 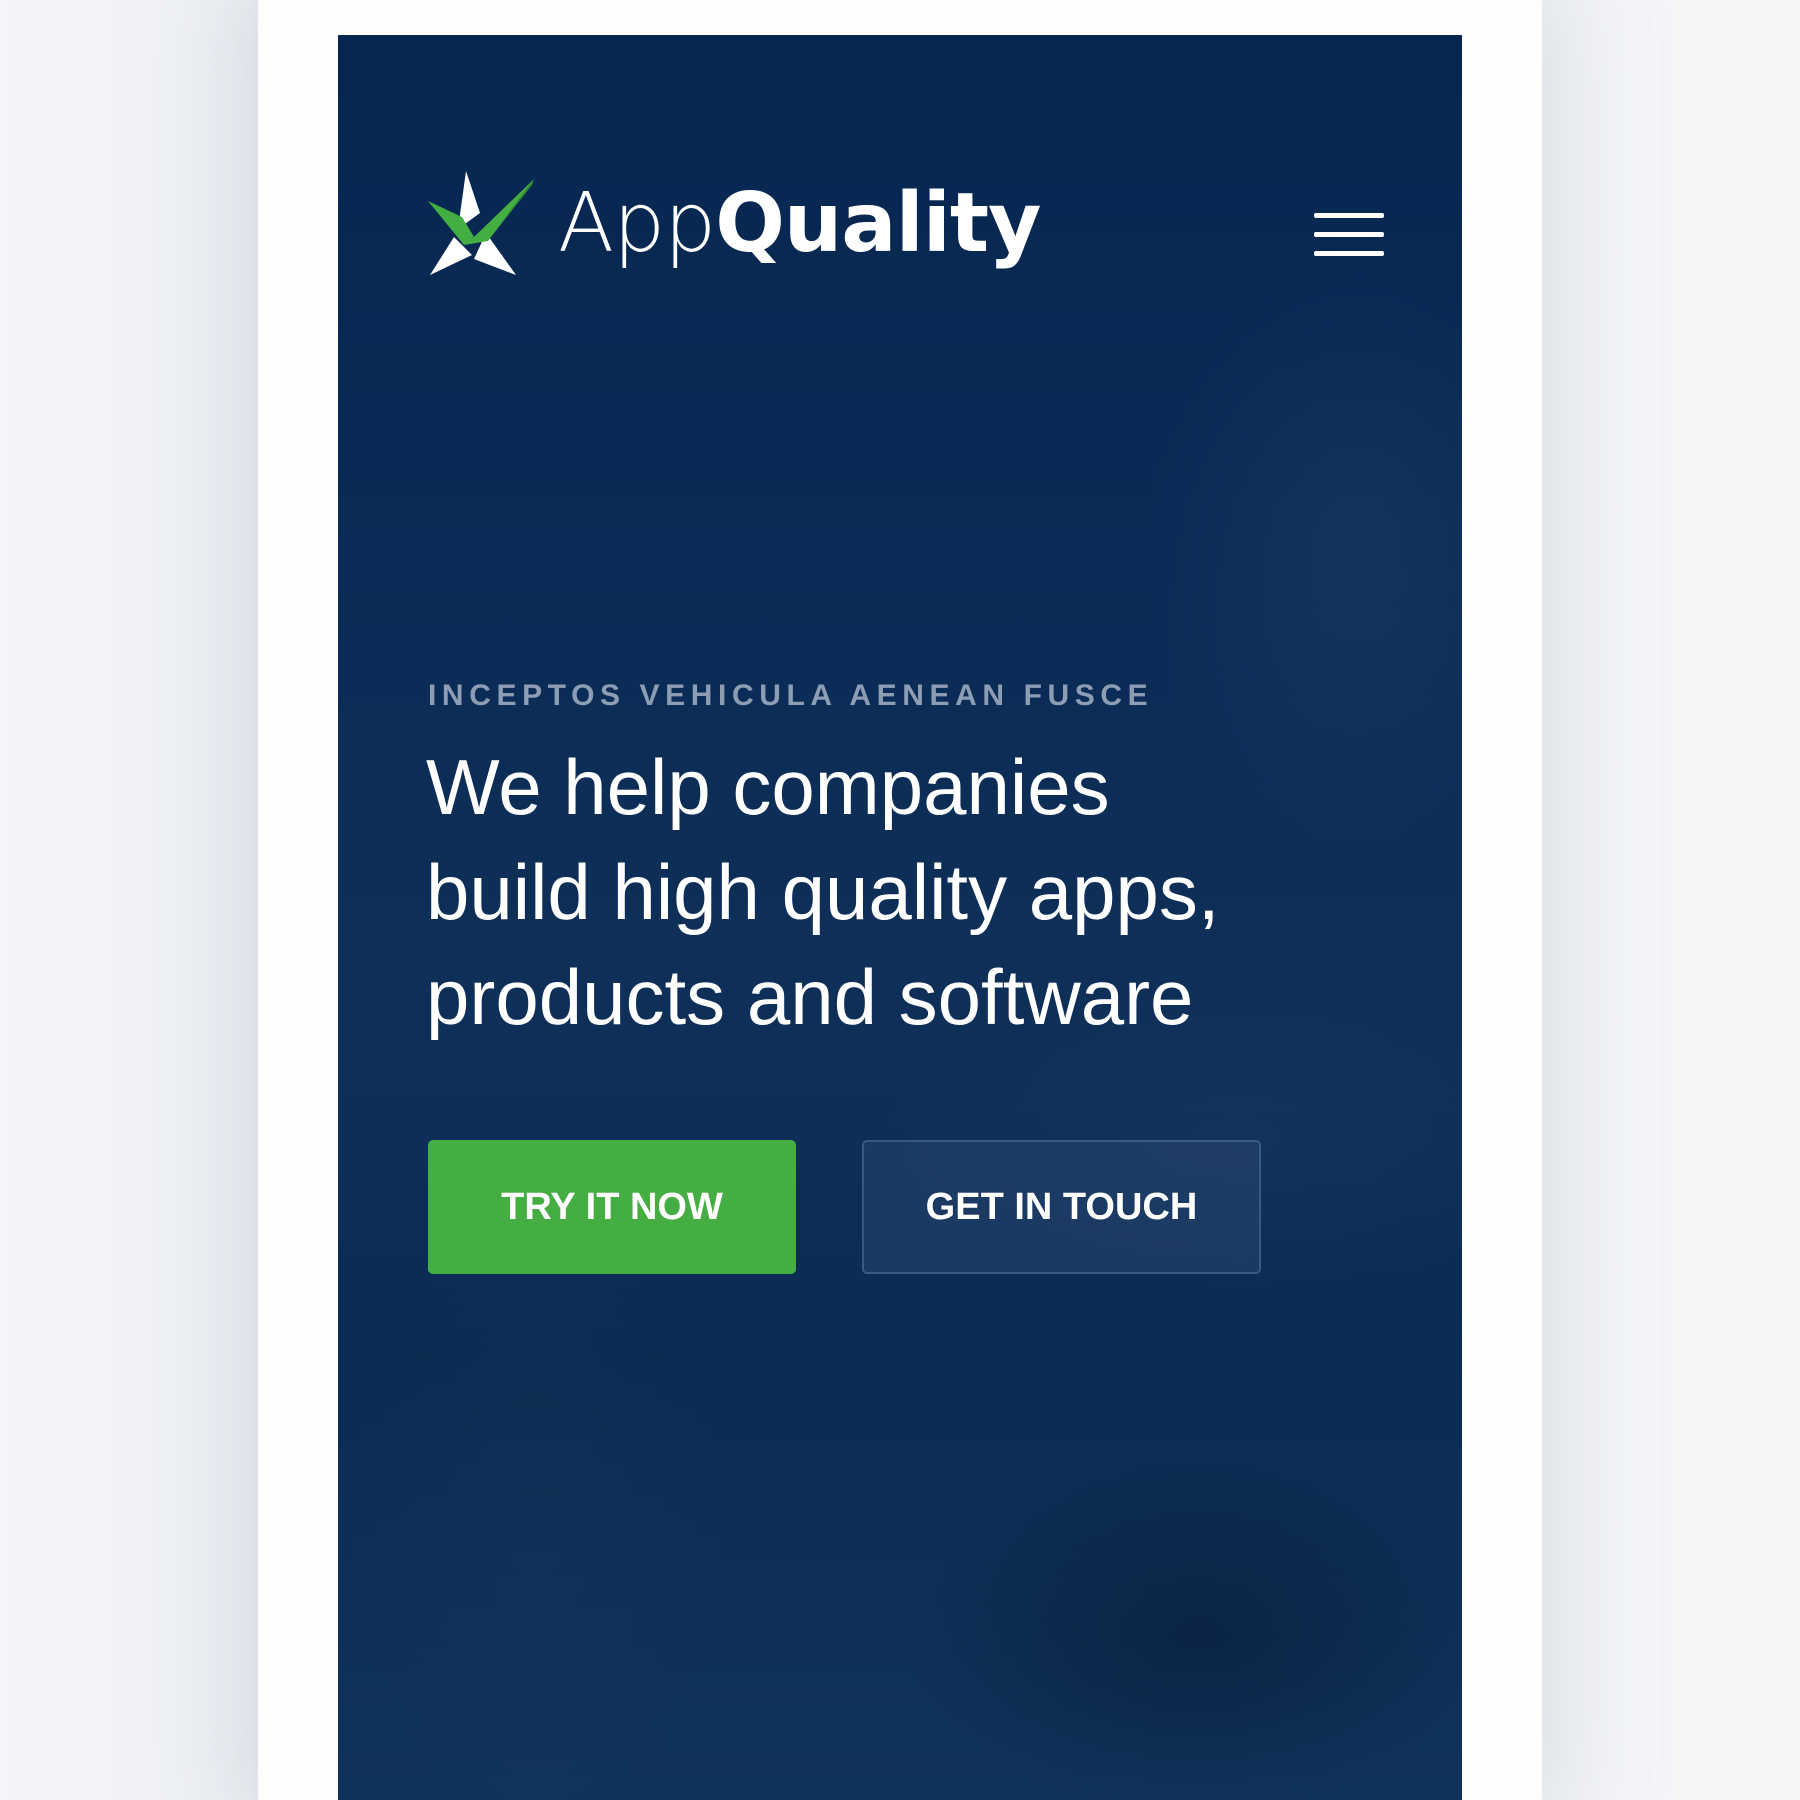 I want to click on menu-bar-middle, so click(x=1349, y=234).